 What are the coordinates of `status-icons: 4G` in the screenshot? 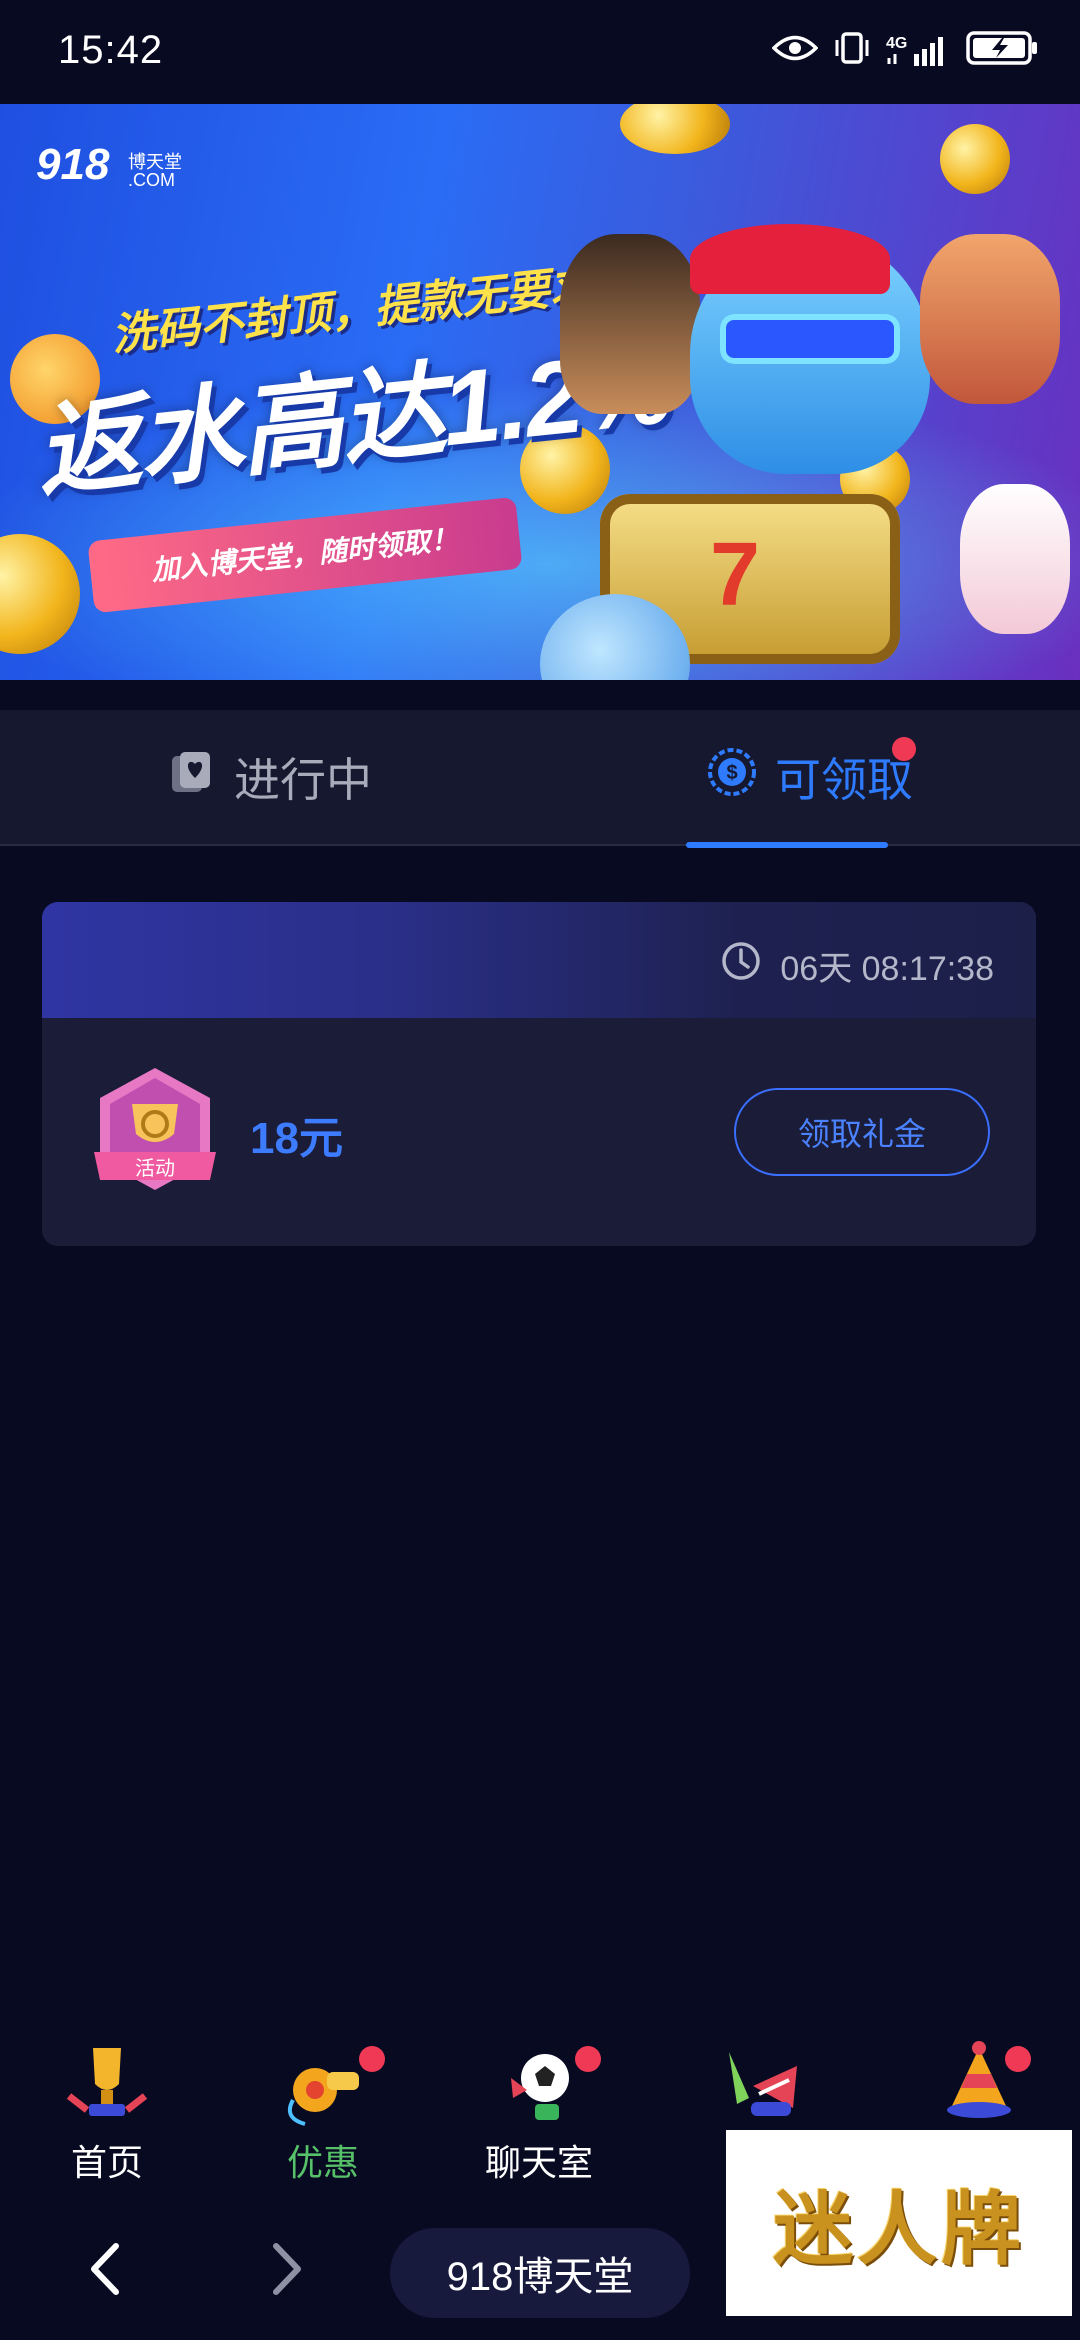 It's located at (905, 50).